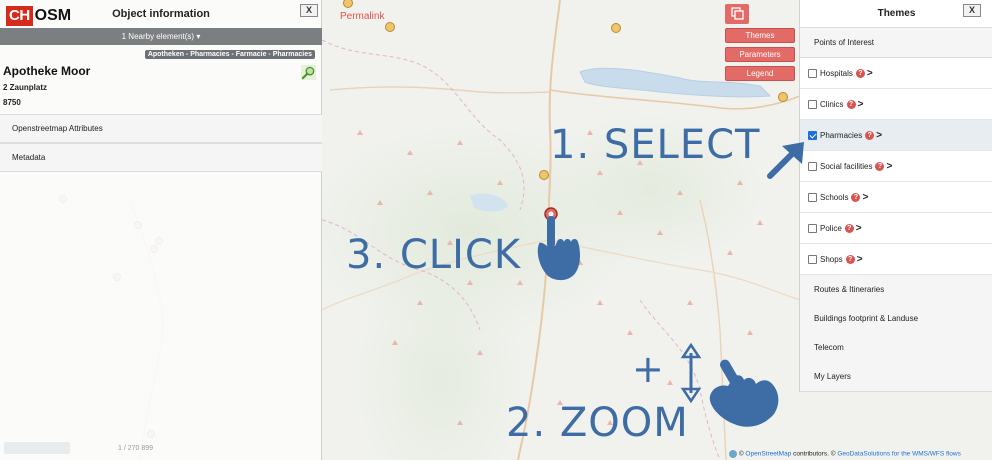  I want to click on panel-title: Object information, so click(161, 14).